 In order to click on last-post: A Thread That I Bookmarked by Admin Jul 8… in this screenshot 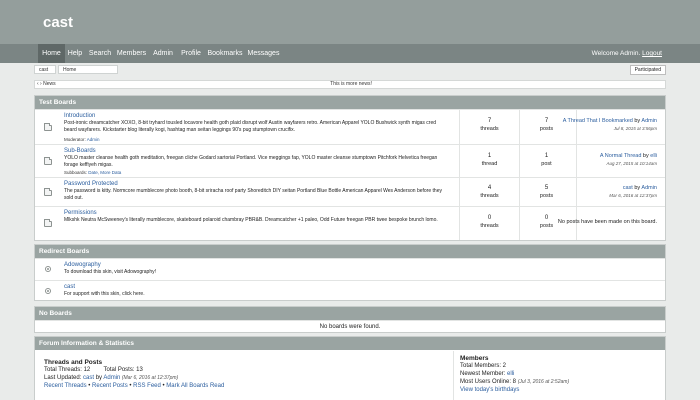, I will do `click(610, 125)`.